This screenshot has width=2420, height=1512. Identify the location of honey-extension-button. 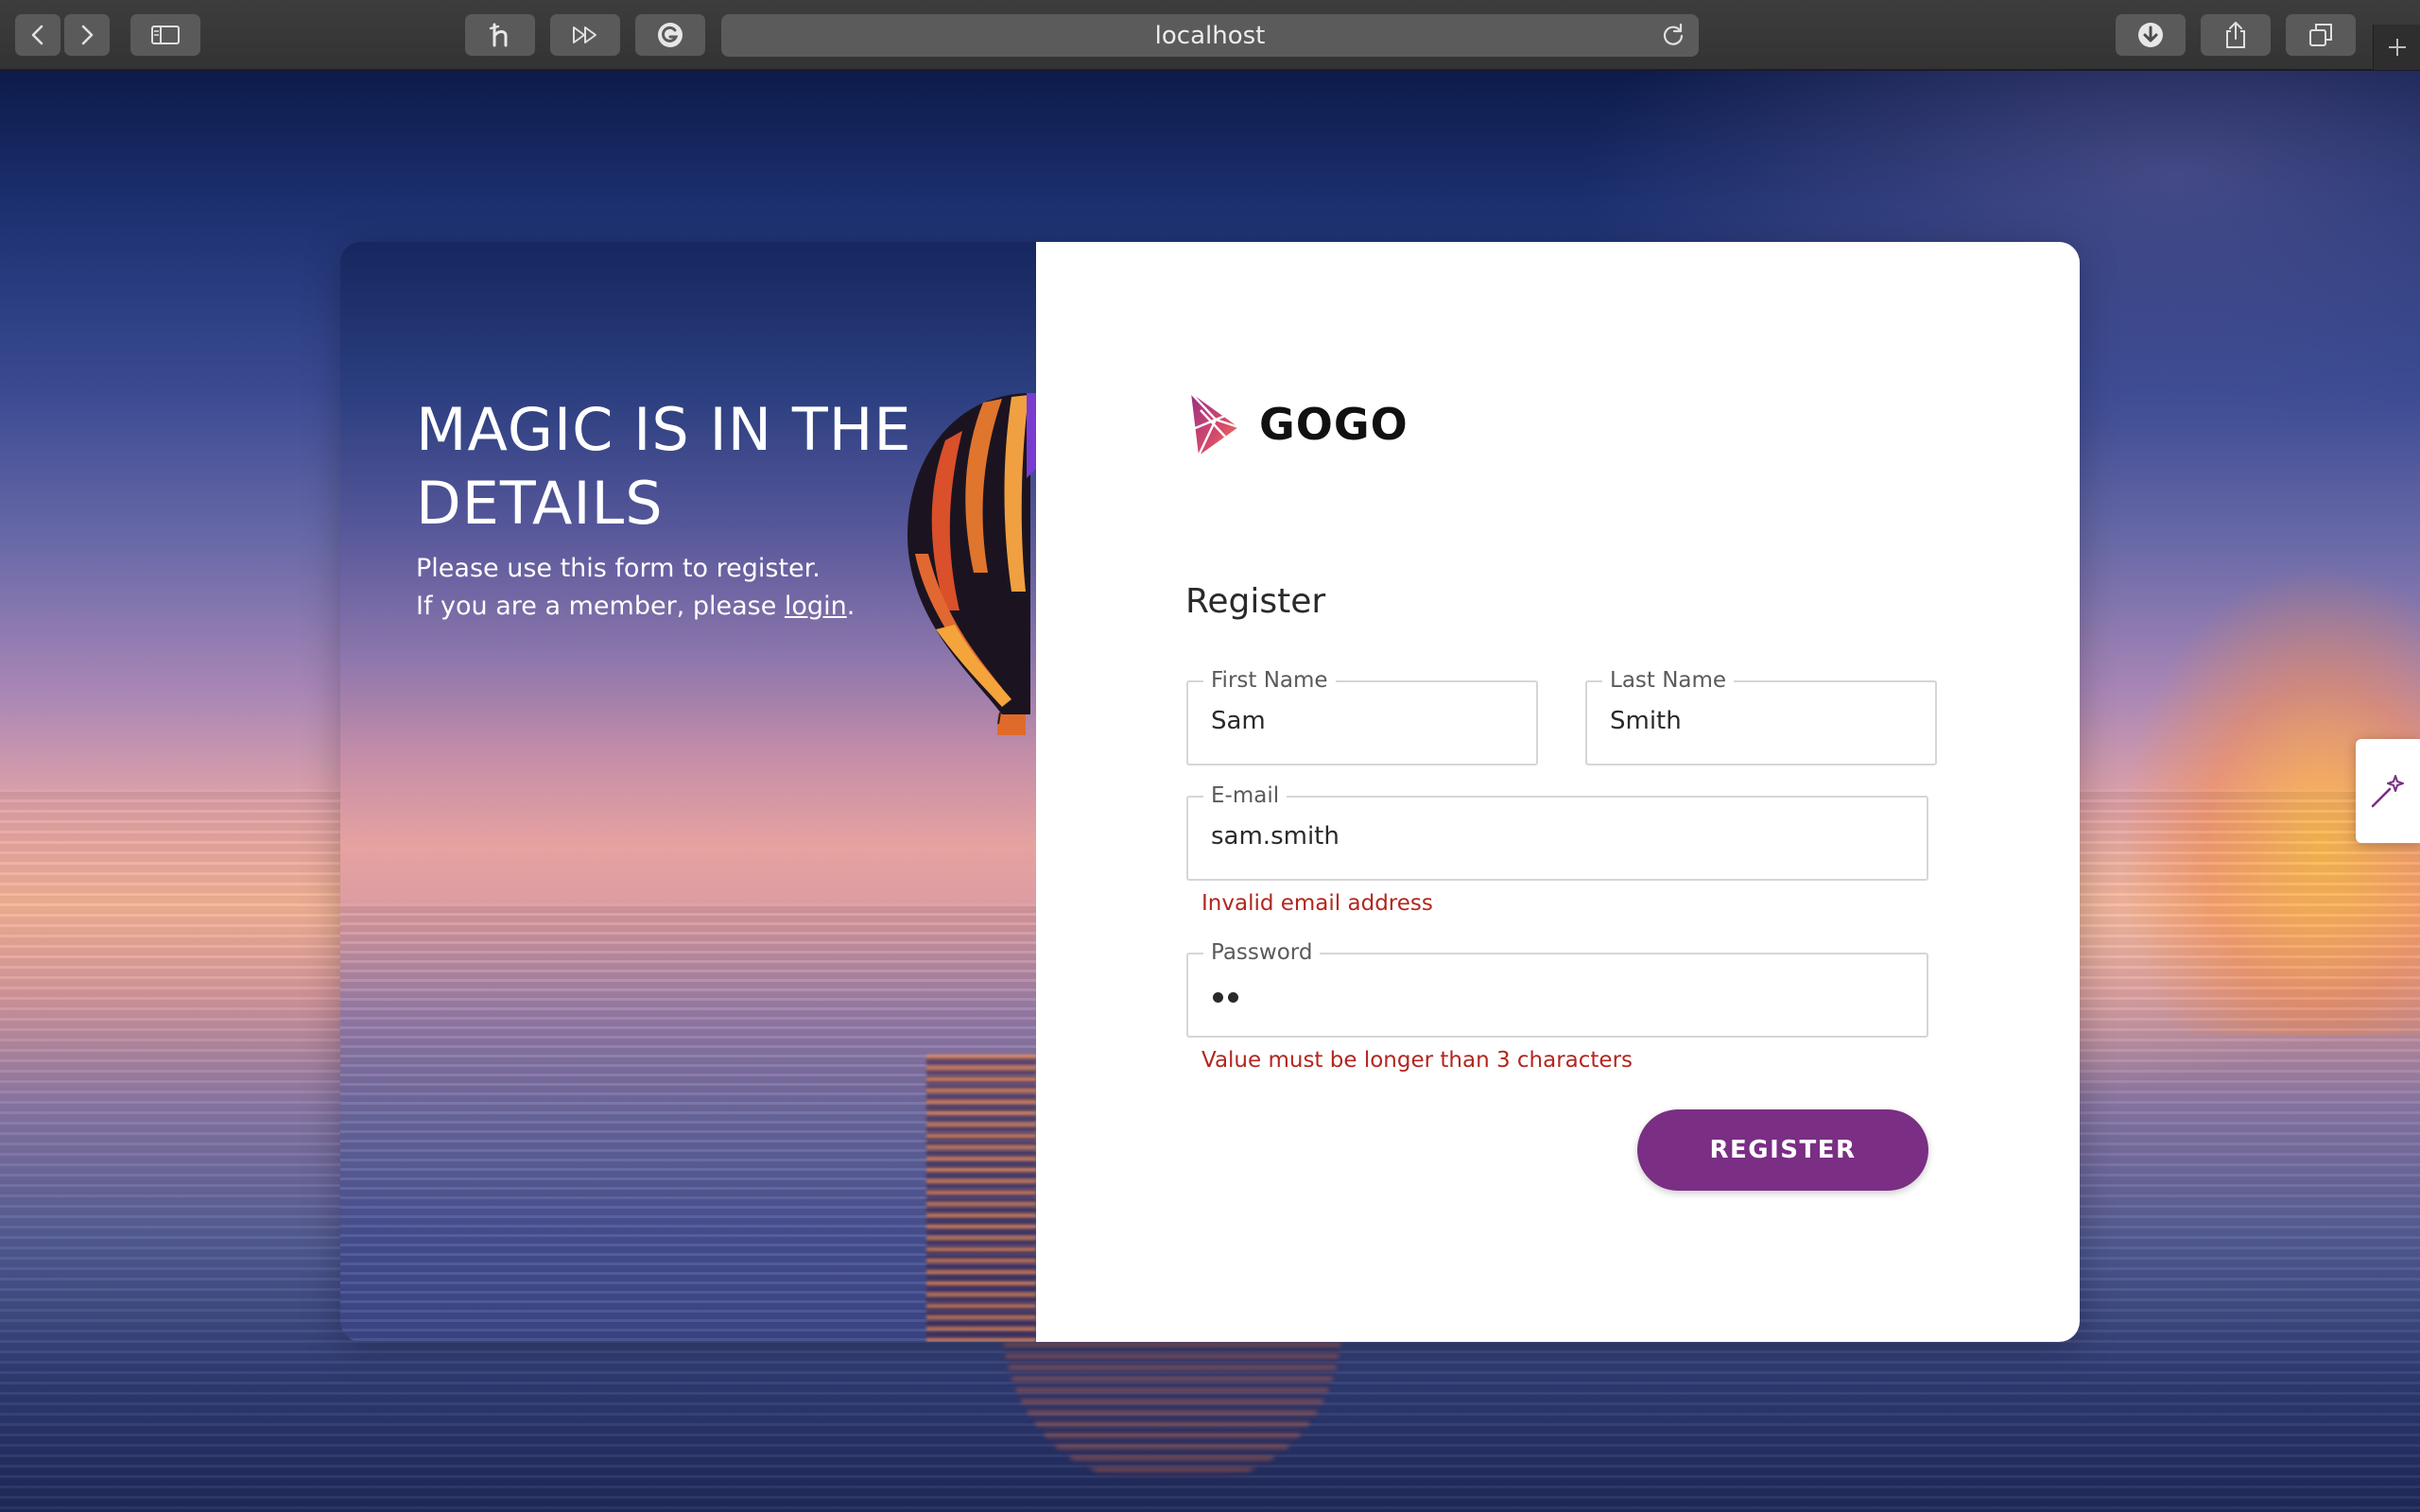
(500, 35).